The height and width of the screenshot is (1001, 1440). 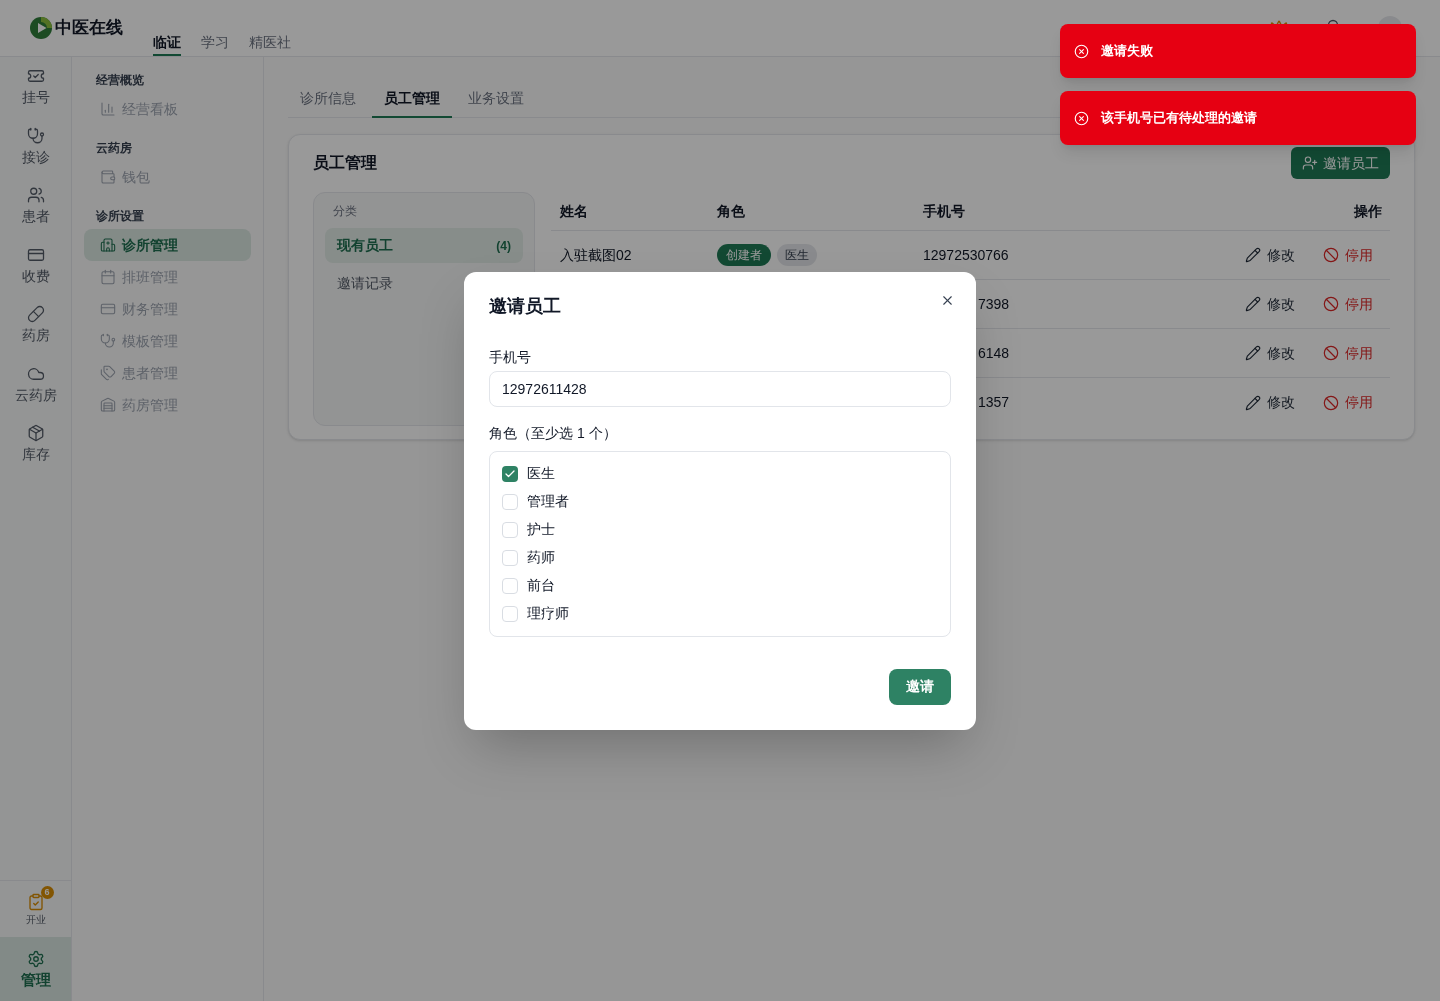 I want to click on tab: 业务设置, so click(x=496, y=99).